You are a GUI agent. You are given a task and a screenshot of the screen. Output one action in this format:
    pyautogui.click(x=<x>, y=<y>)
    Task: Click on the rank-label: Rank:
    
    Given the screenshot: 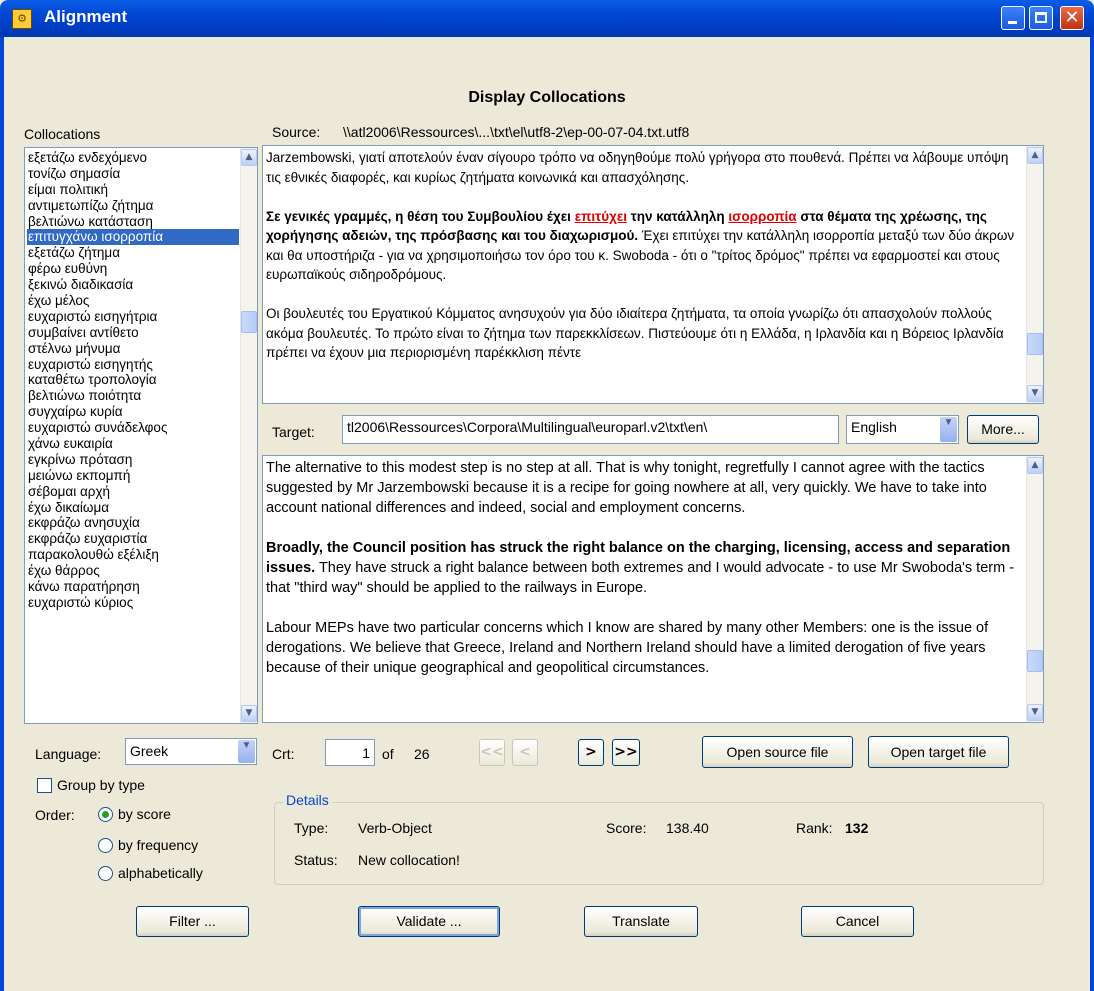 What is the action you would take?
    pyautogui.click(x=814, y=828)
    